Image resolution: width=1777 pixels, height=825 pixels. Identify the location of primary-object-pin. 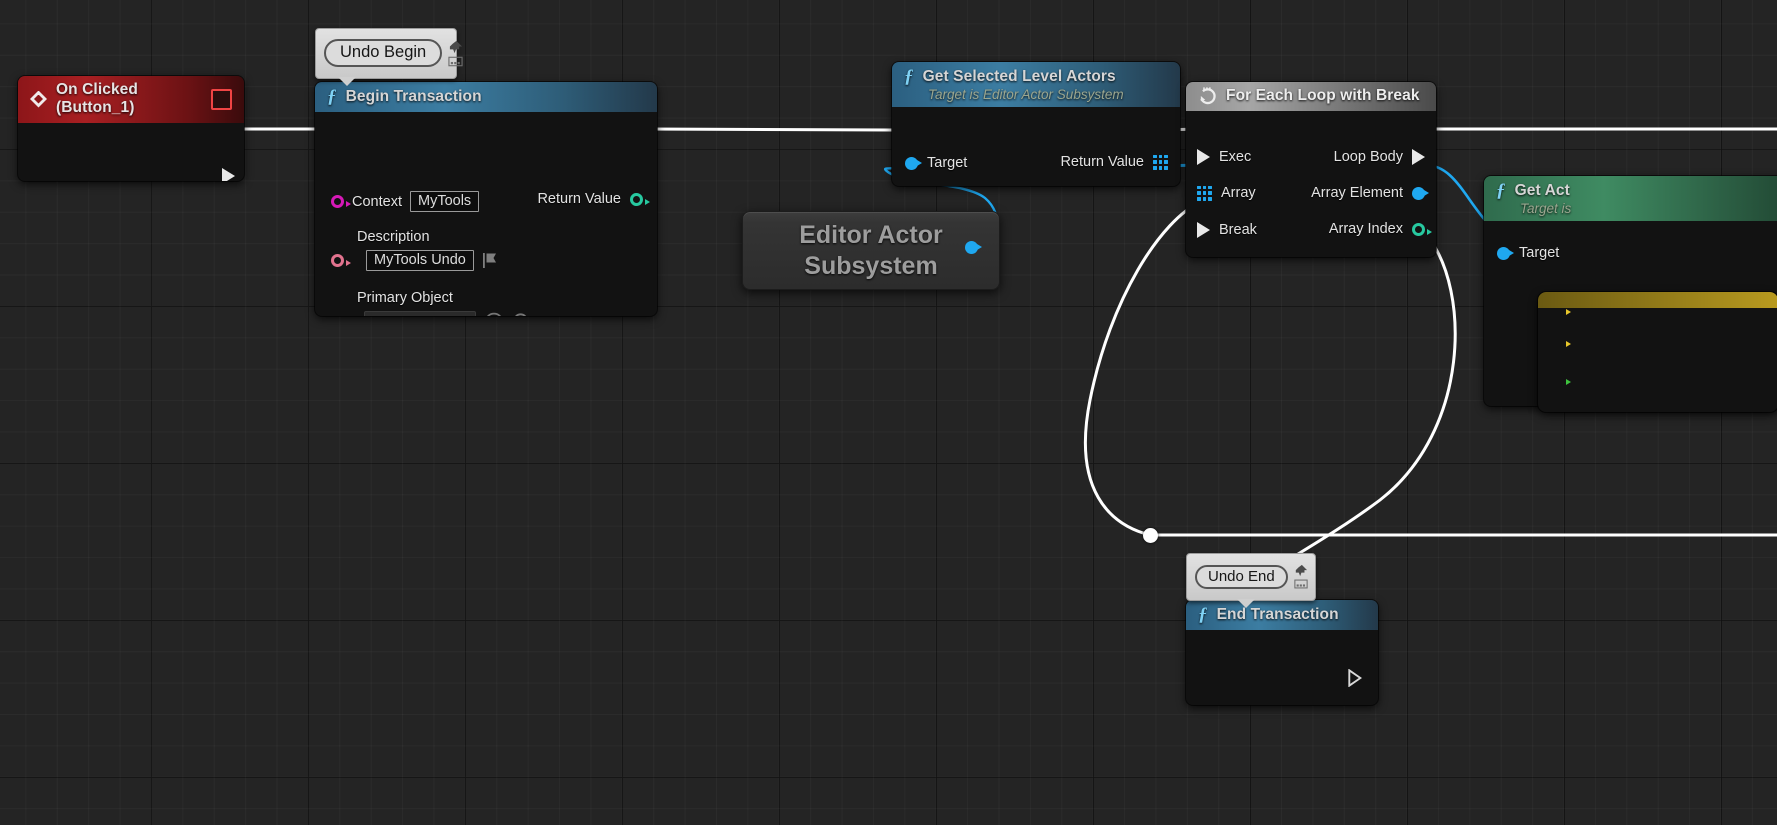
(337, 315).